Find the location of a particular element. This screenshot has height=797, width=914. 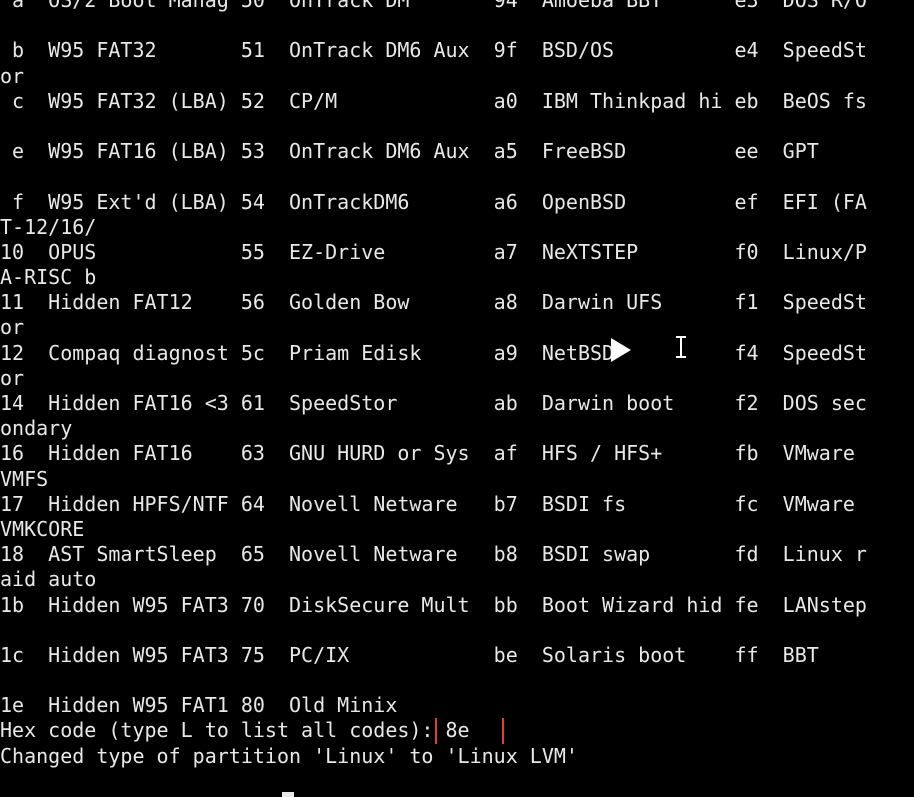

play-icon is located at coordinates (621, 350).